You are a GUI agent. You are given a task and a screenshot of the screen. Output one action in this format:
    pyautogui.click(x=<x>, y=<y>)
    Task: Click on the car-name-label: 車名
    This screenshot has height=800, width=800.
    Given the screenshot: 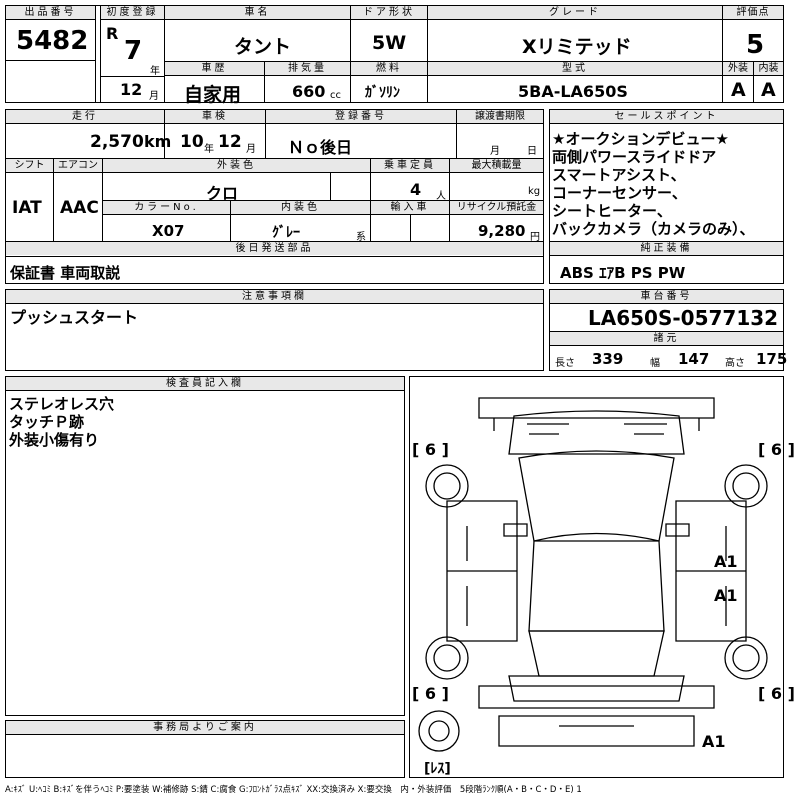 What is the action you would take?
    pyautogui.click(x=257, y=13)
    